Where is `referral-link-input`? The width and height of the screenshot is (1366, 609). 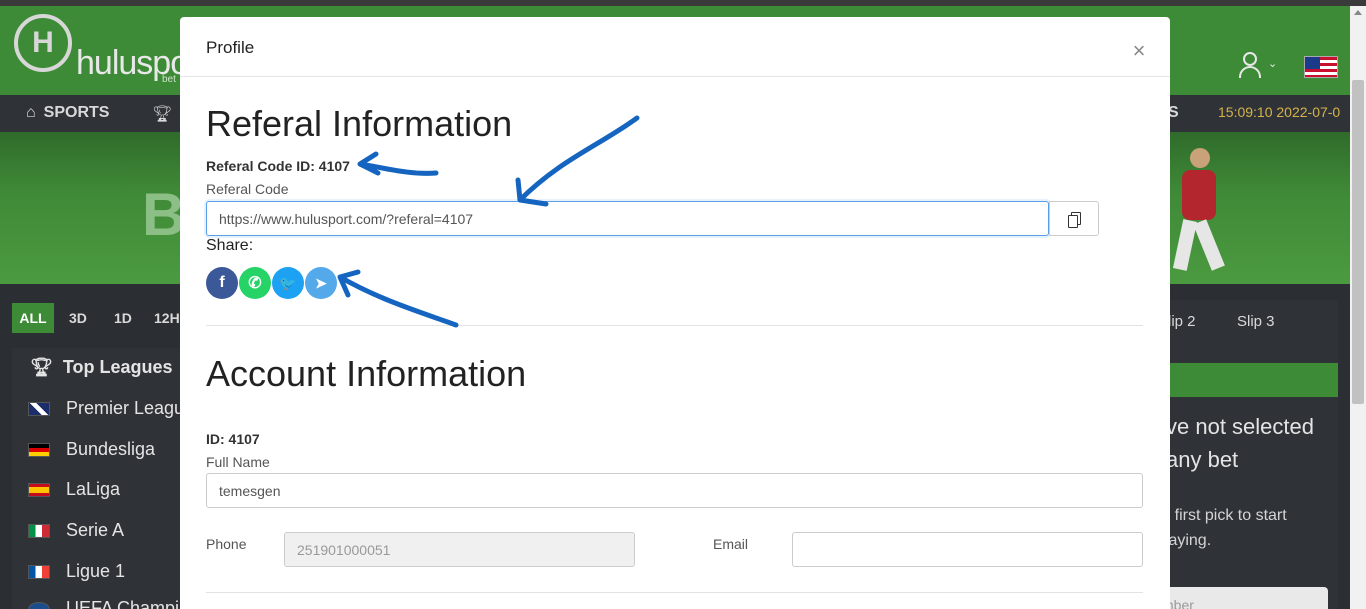
referral-link-input is located at coordinates (627, 218).